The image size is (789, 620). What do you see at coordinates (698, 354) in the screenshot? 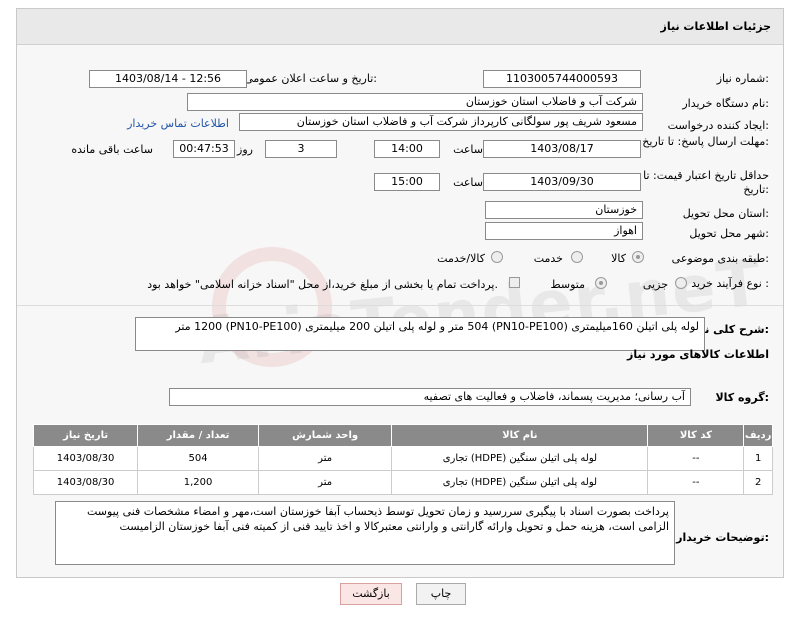
I see `goods-section-title: اطلاعات کالاهای مورد نیاز` at bounding box center [698, 354].